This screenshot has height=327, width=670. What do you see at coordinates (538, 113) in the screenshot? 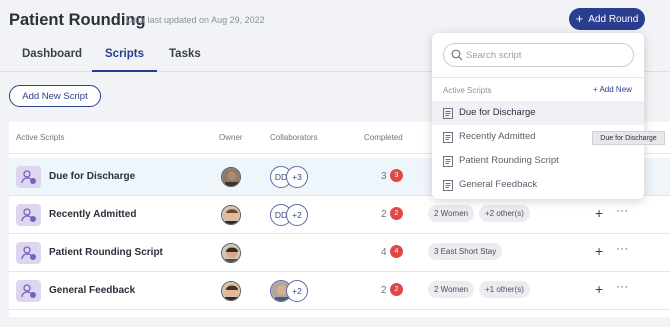
I see `dropdown-item: Due for Discharge` at bounding box center [538, 113].